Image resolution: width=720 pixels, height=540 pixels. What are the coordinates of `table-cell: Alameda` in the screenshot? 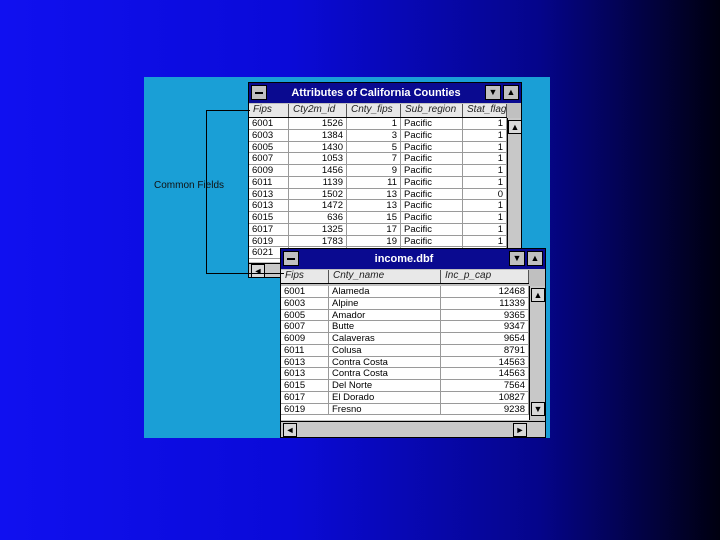 It's located at (385, 291).